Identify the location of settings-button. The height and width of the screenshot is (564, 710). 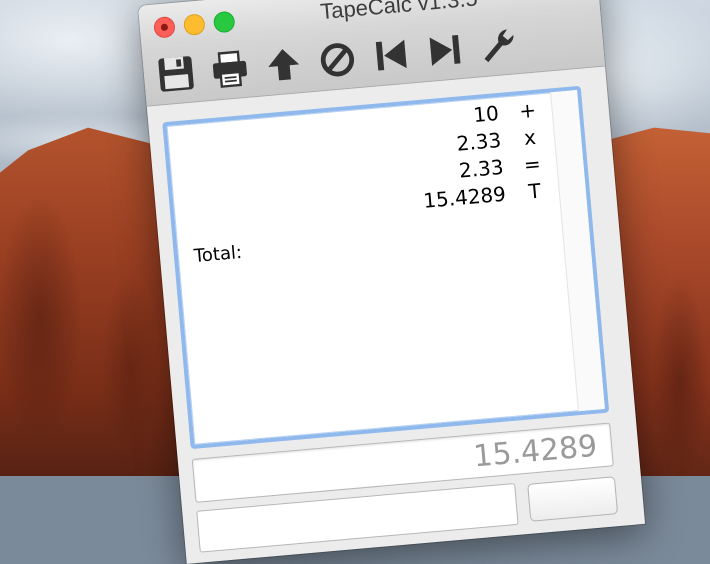
(499, 45).